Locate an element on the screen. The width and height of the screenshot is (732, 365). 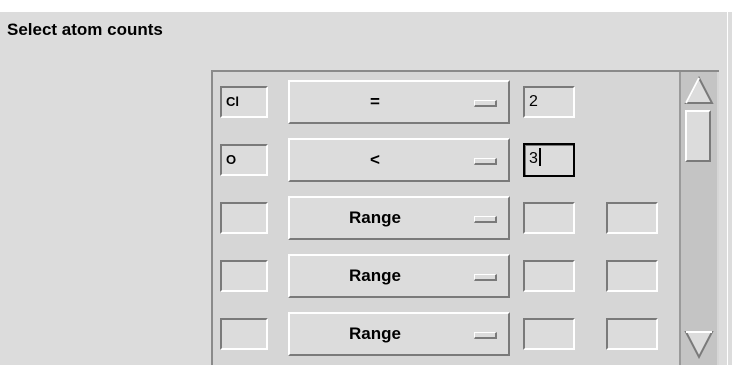
scrollbar-thumb is located at coordinates (698, 136).